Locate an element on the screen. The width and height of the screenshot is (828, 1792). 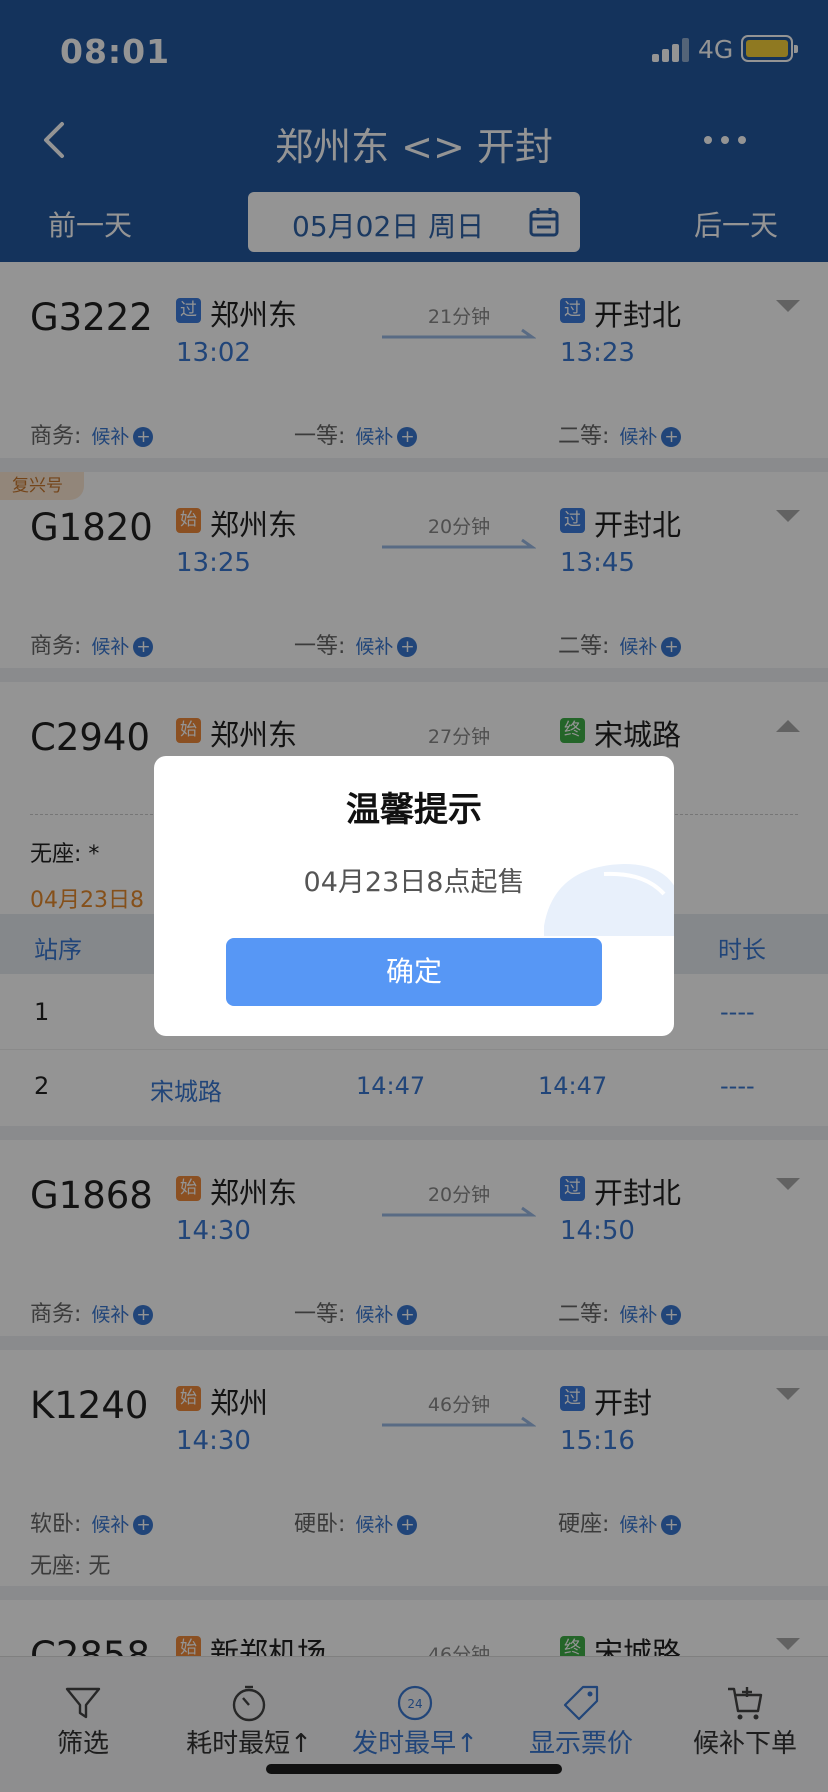
dialog-message: 04月23日8点起售 is located at coordinates (414, 882).